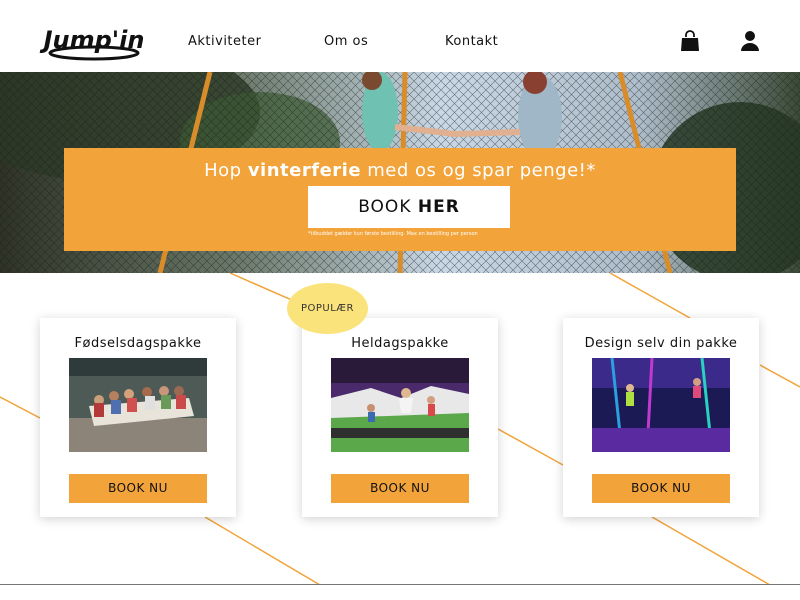 The height and width of the screenshot is (600, 800). What do you see at coordinates (224, 41) in the screenshot?
I see `nav-aktiviteter: Aktiviteter` at bounding box center [224, 41].